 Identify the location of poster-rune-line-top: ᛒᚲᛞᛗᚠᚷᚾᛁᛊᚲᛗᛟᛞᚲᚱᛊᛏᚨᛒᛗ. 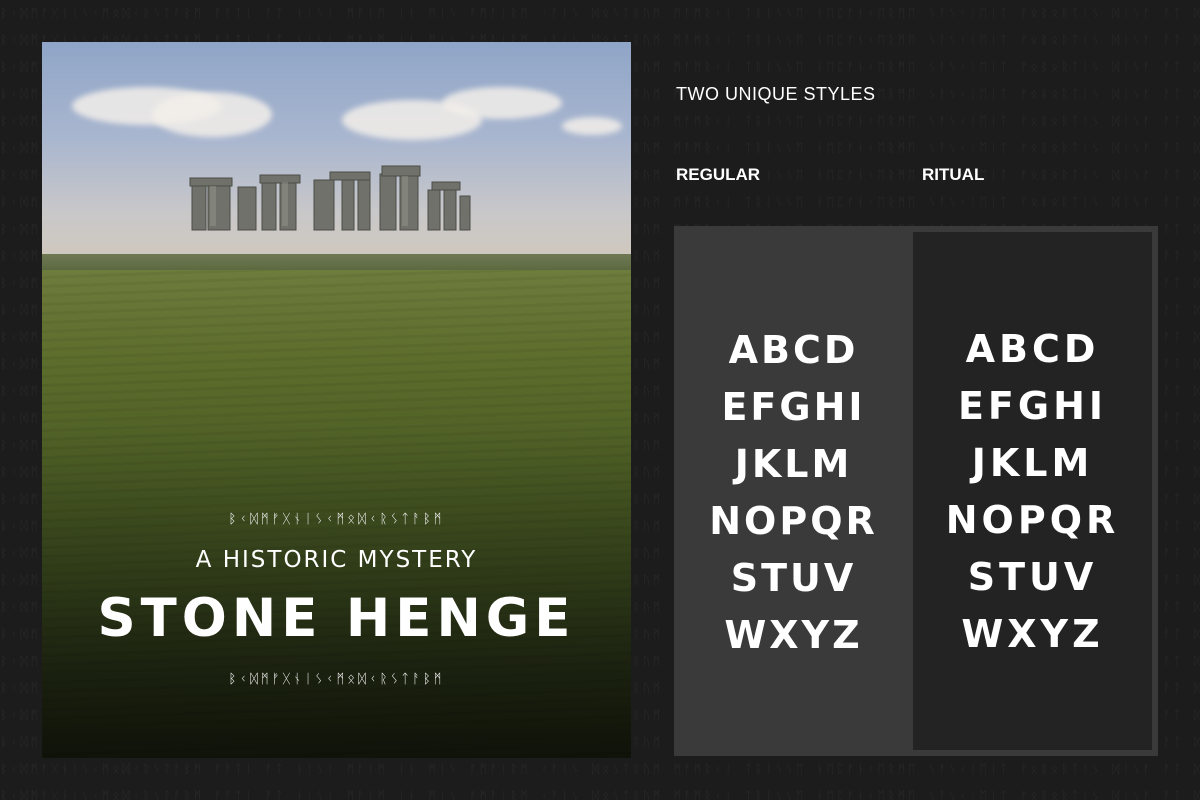
(336, 519).